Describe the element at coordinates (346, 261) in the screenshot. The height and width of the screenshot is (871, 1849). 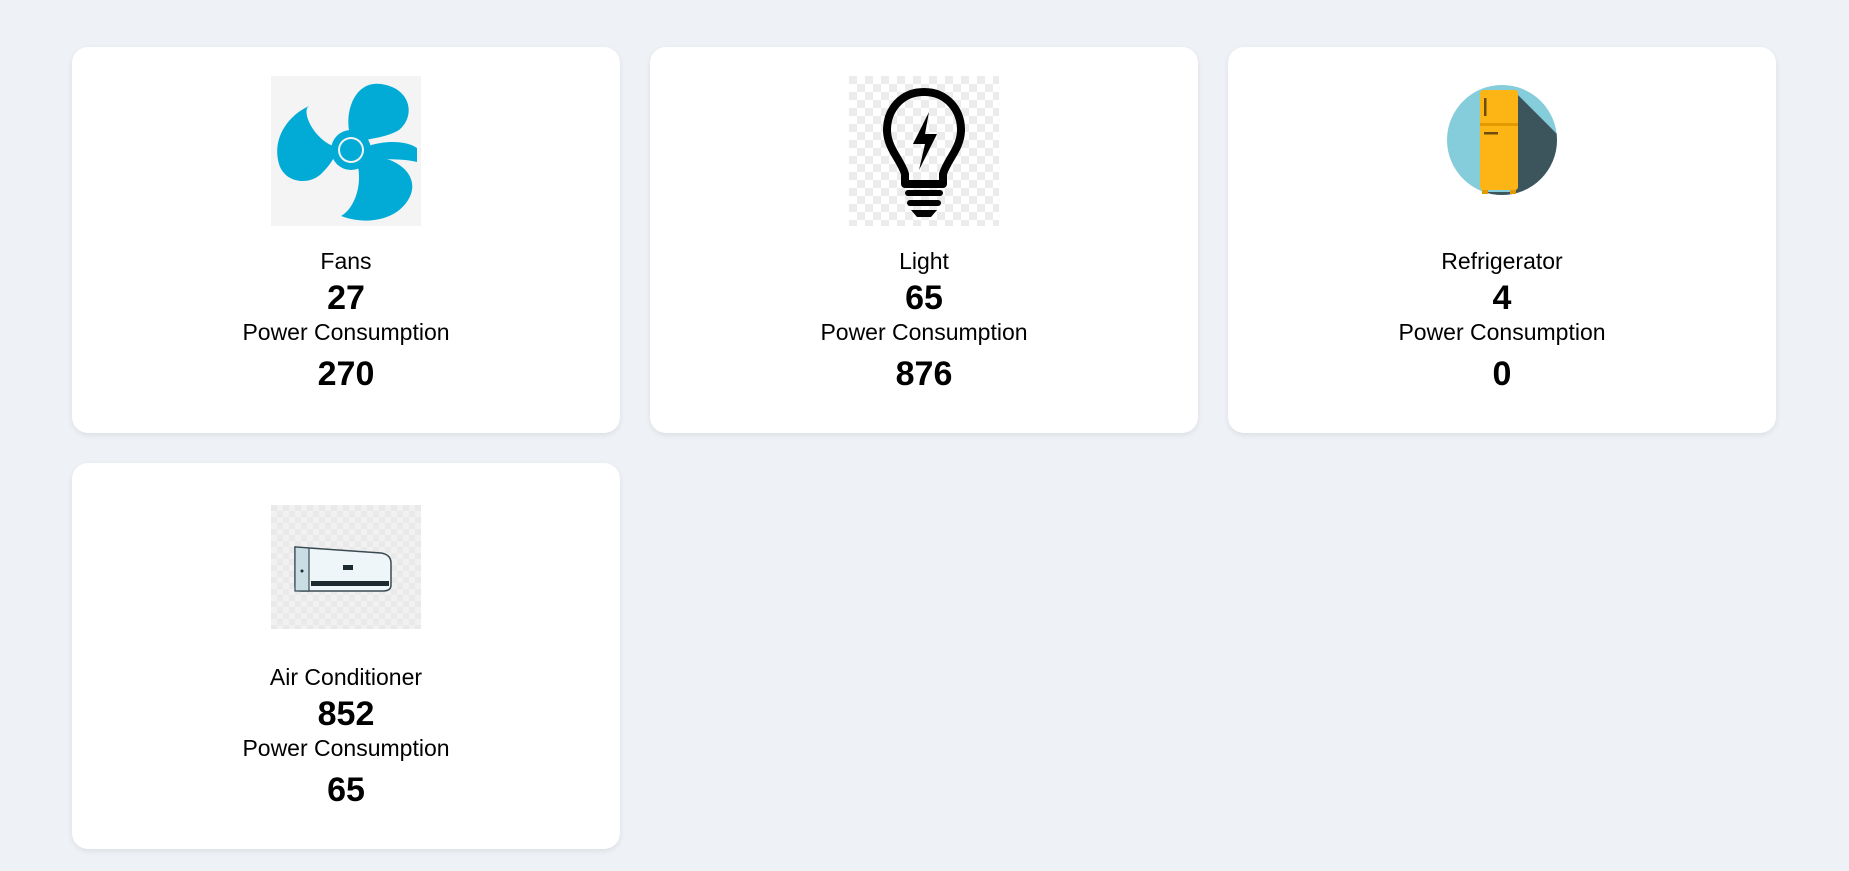
I see `device-name: Fans` at that location.